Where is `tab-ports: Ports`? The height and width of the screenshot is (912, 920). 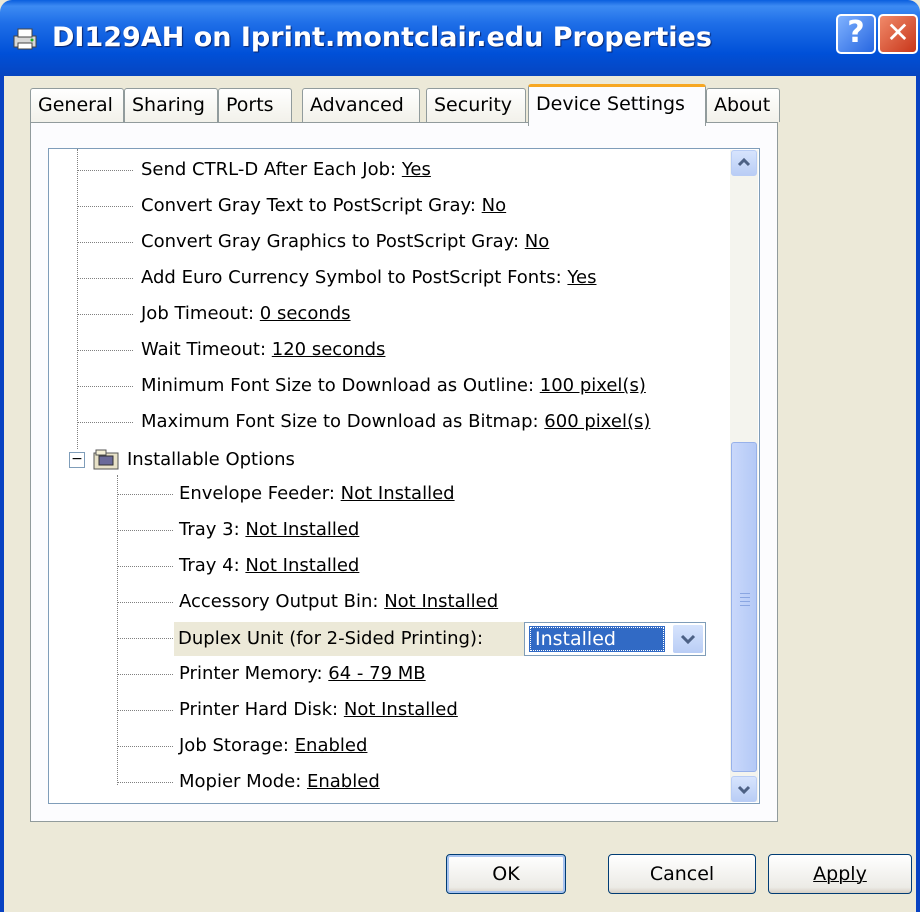 tab-ports: Ports is located at coordinates (255, 105).